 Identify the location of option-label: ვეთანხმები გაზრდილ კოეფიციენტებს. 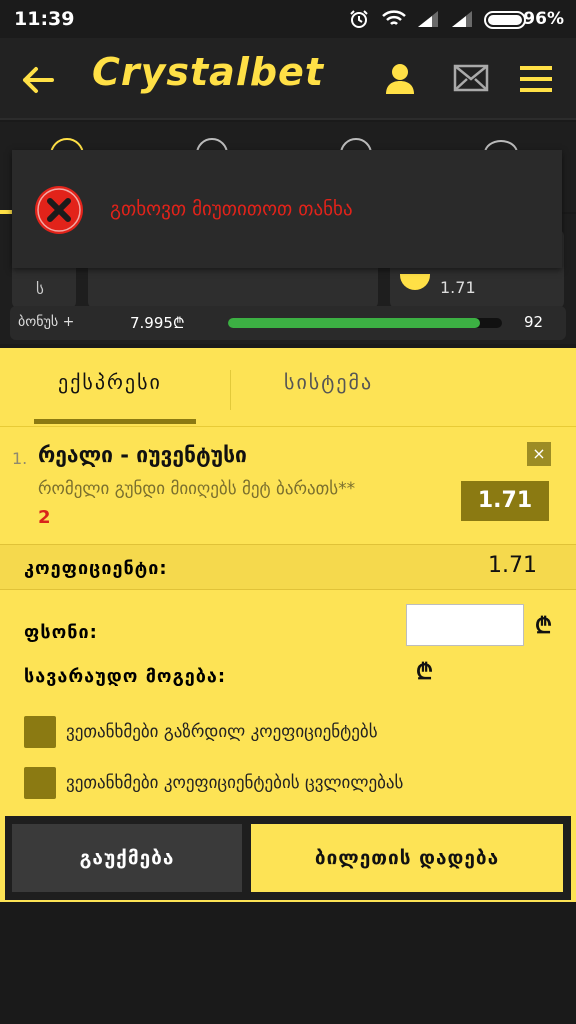
(222, 732).